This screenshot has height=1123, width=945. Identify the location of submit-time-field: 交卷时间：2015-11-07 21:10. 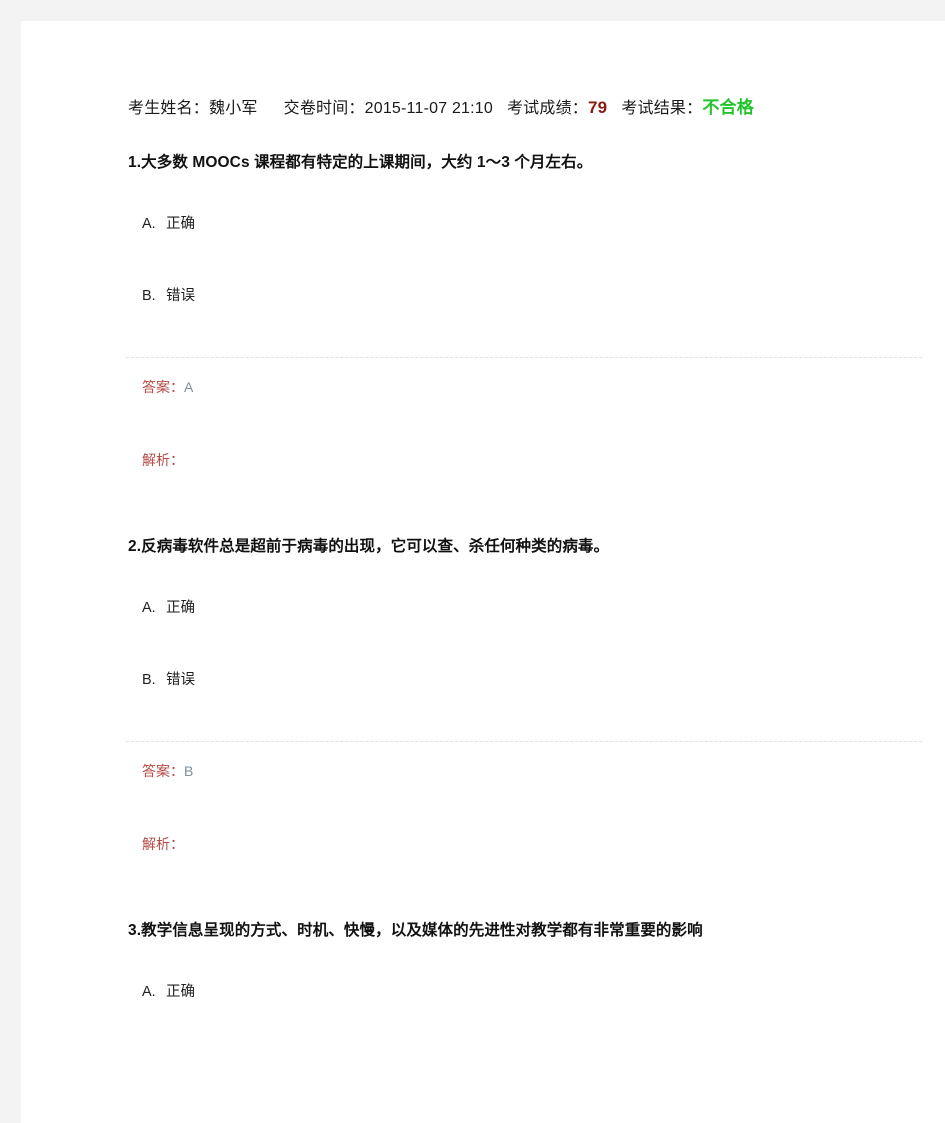
(388, 108).